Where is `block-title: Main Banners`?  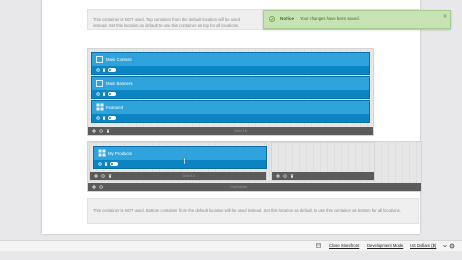
block-title: Main Banners is located at coordinates (119, 83).